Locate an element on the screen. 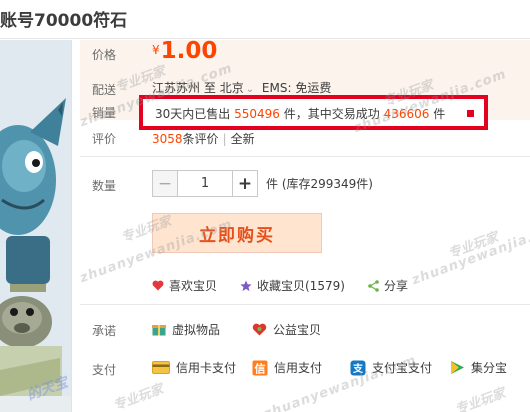  stock-info: 件 (库存299349件) is located at coordinates (319, 184).